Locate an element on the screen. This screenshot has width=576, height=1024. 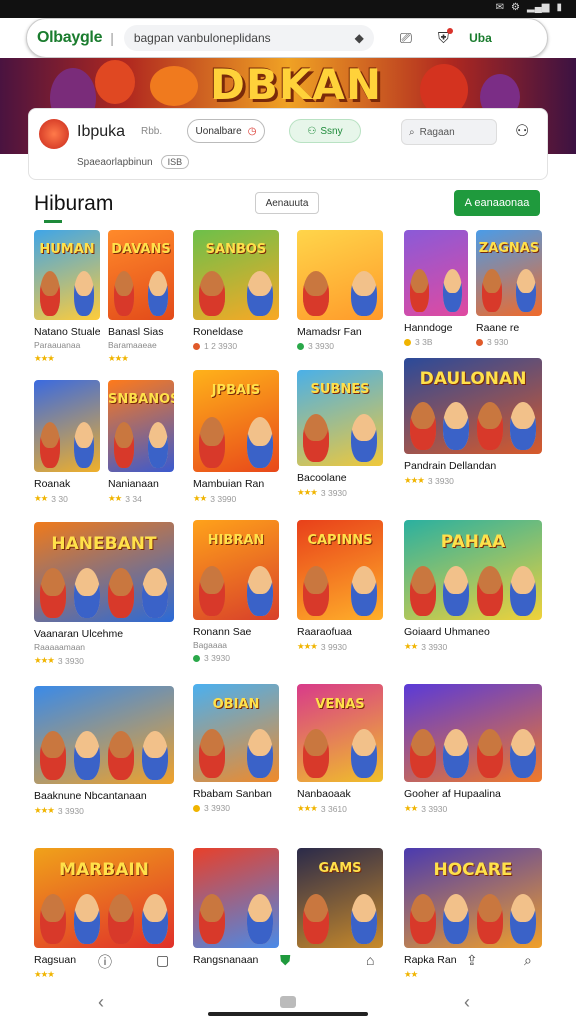
game-card: Roanak ★★ 3 30 is located at coordinates (67, 442).